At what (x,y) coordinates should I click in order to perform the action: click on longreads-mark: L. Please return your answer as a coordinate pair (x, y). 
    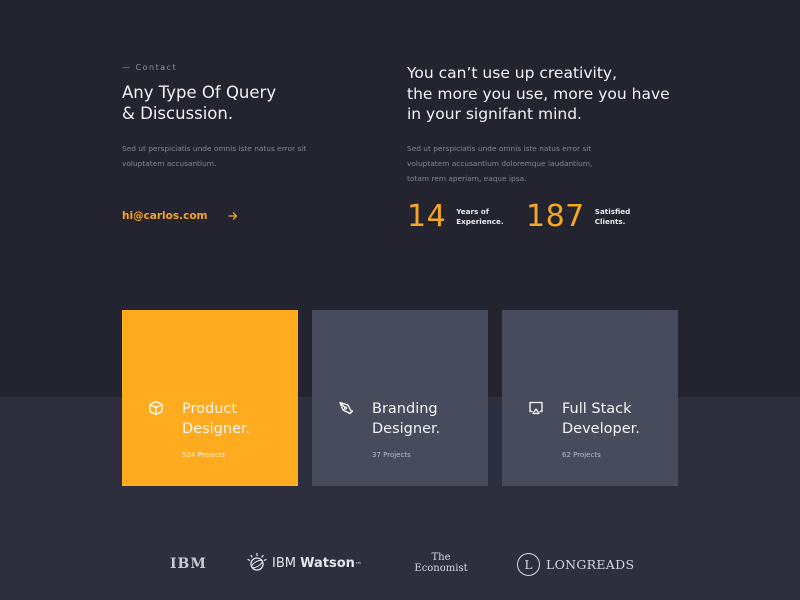
    Looking at the image, I should click on (528, 564).